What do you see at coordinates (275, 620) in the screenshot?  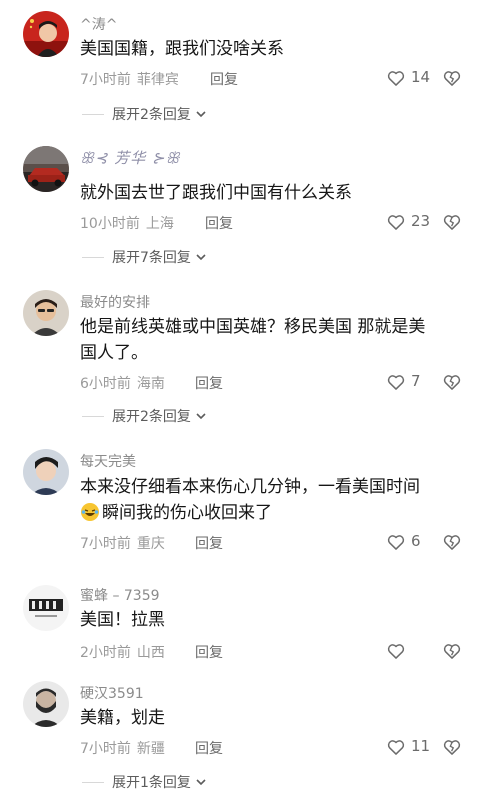 I see `comment-text: 美国！拉黑` at bounding box center [275, 620].